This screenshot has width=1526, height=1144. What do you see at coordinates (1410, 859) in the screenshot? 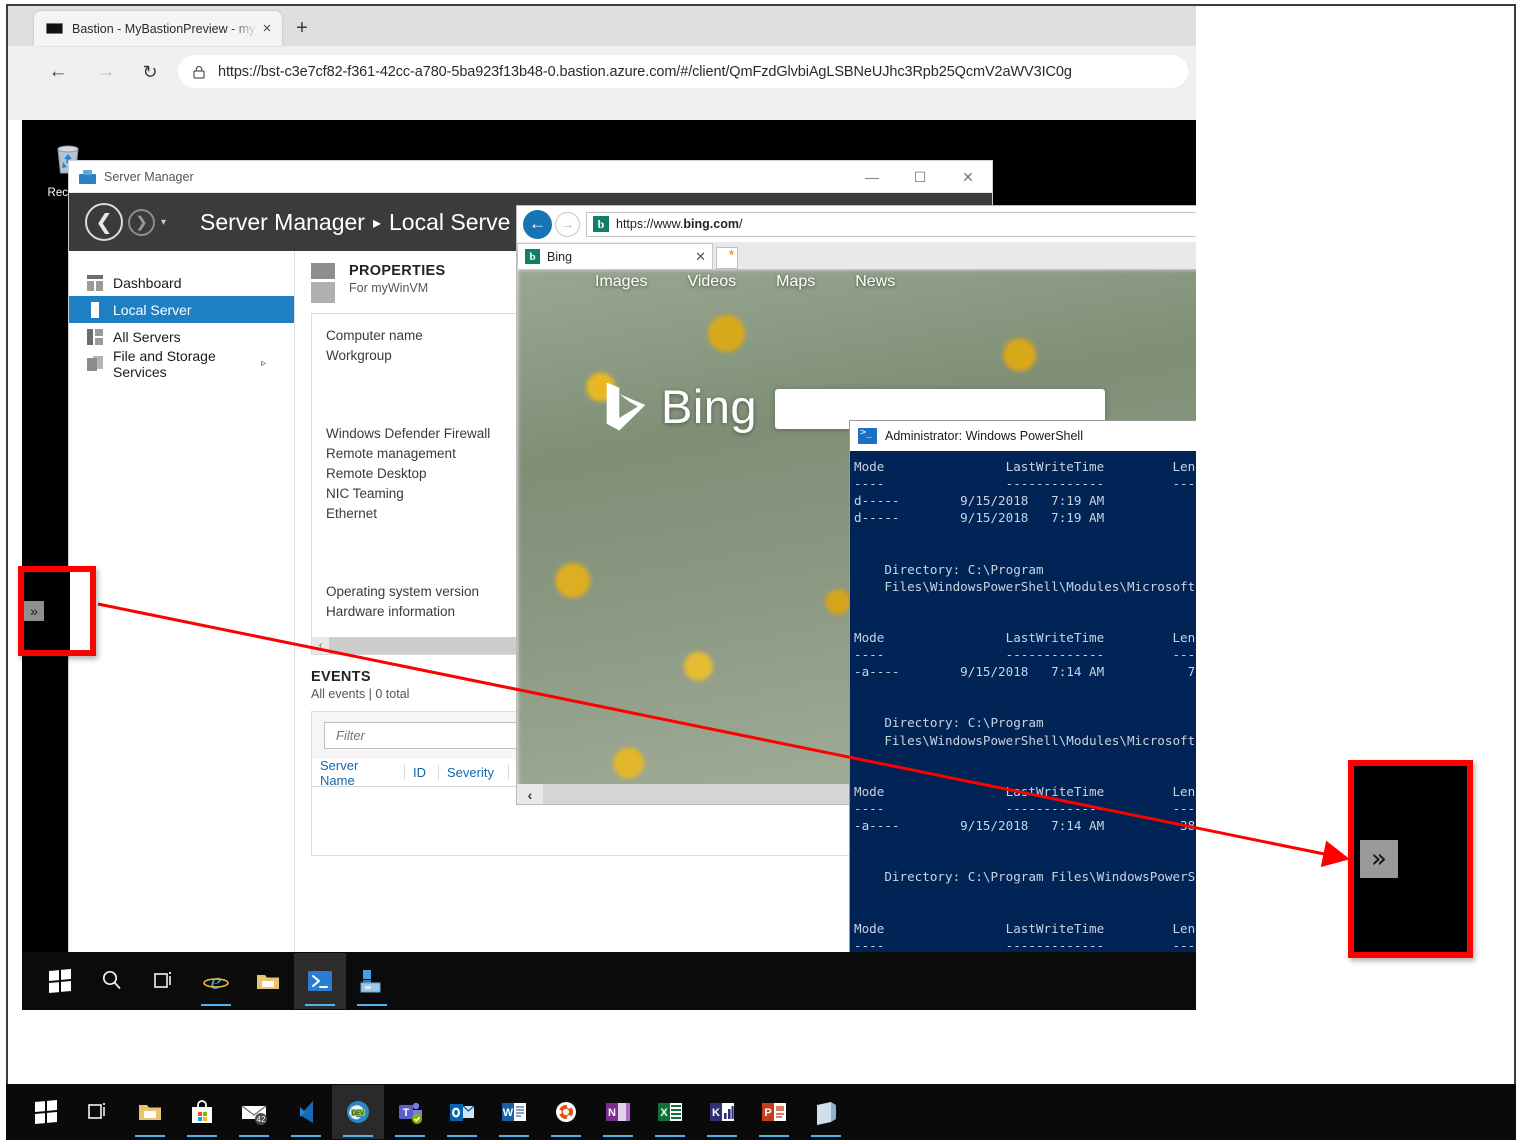
I see `annotation-highlight-target` at bounding box center [1410, 859].